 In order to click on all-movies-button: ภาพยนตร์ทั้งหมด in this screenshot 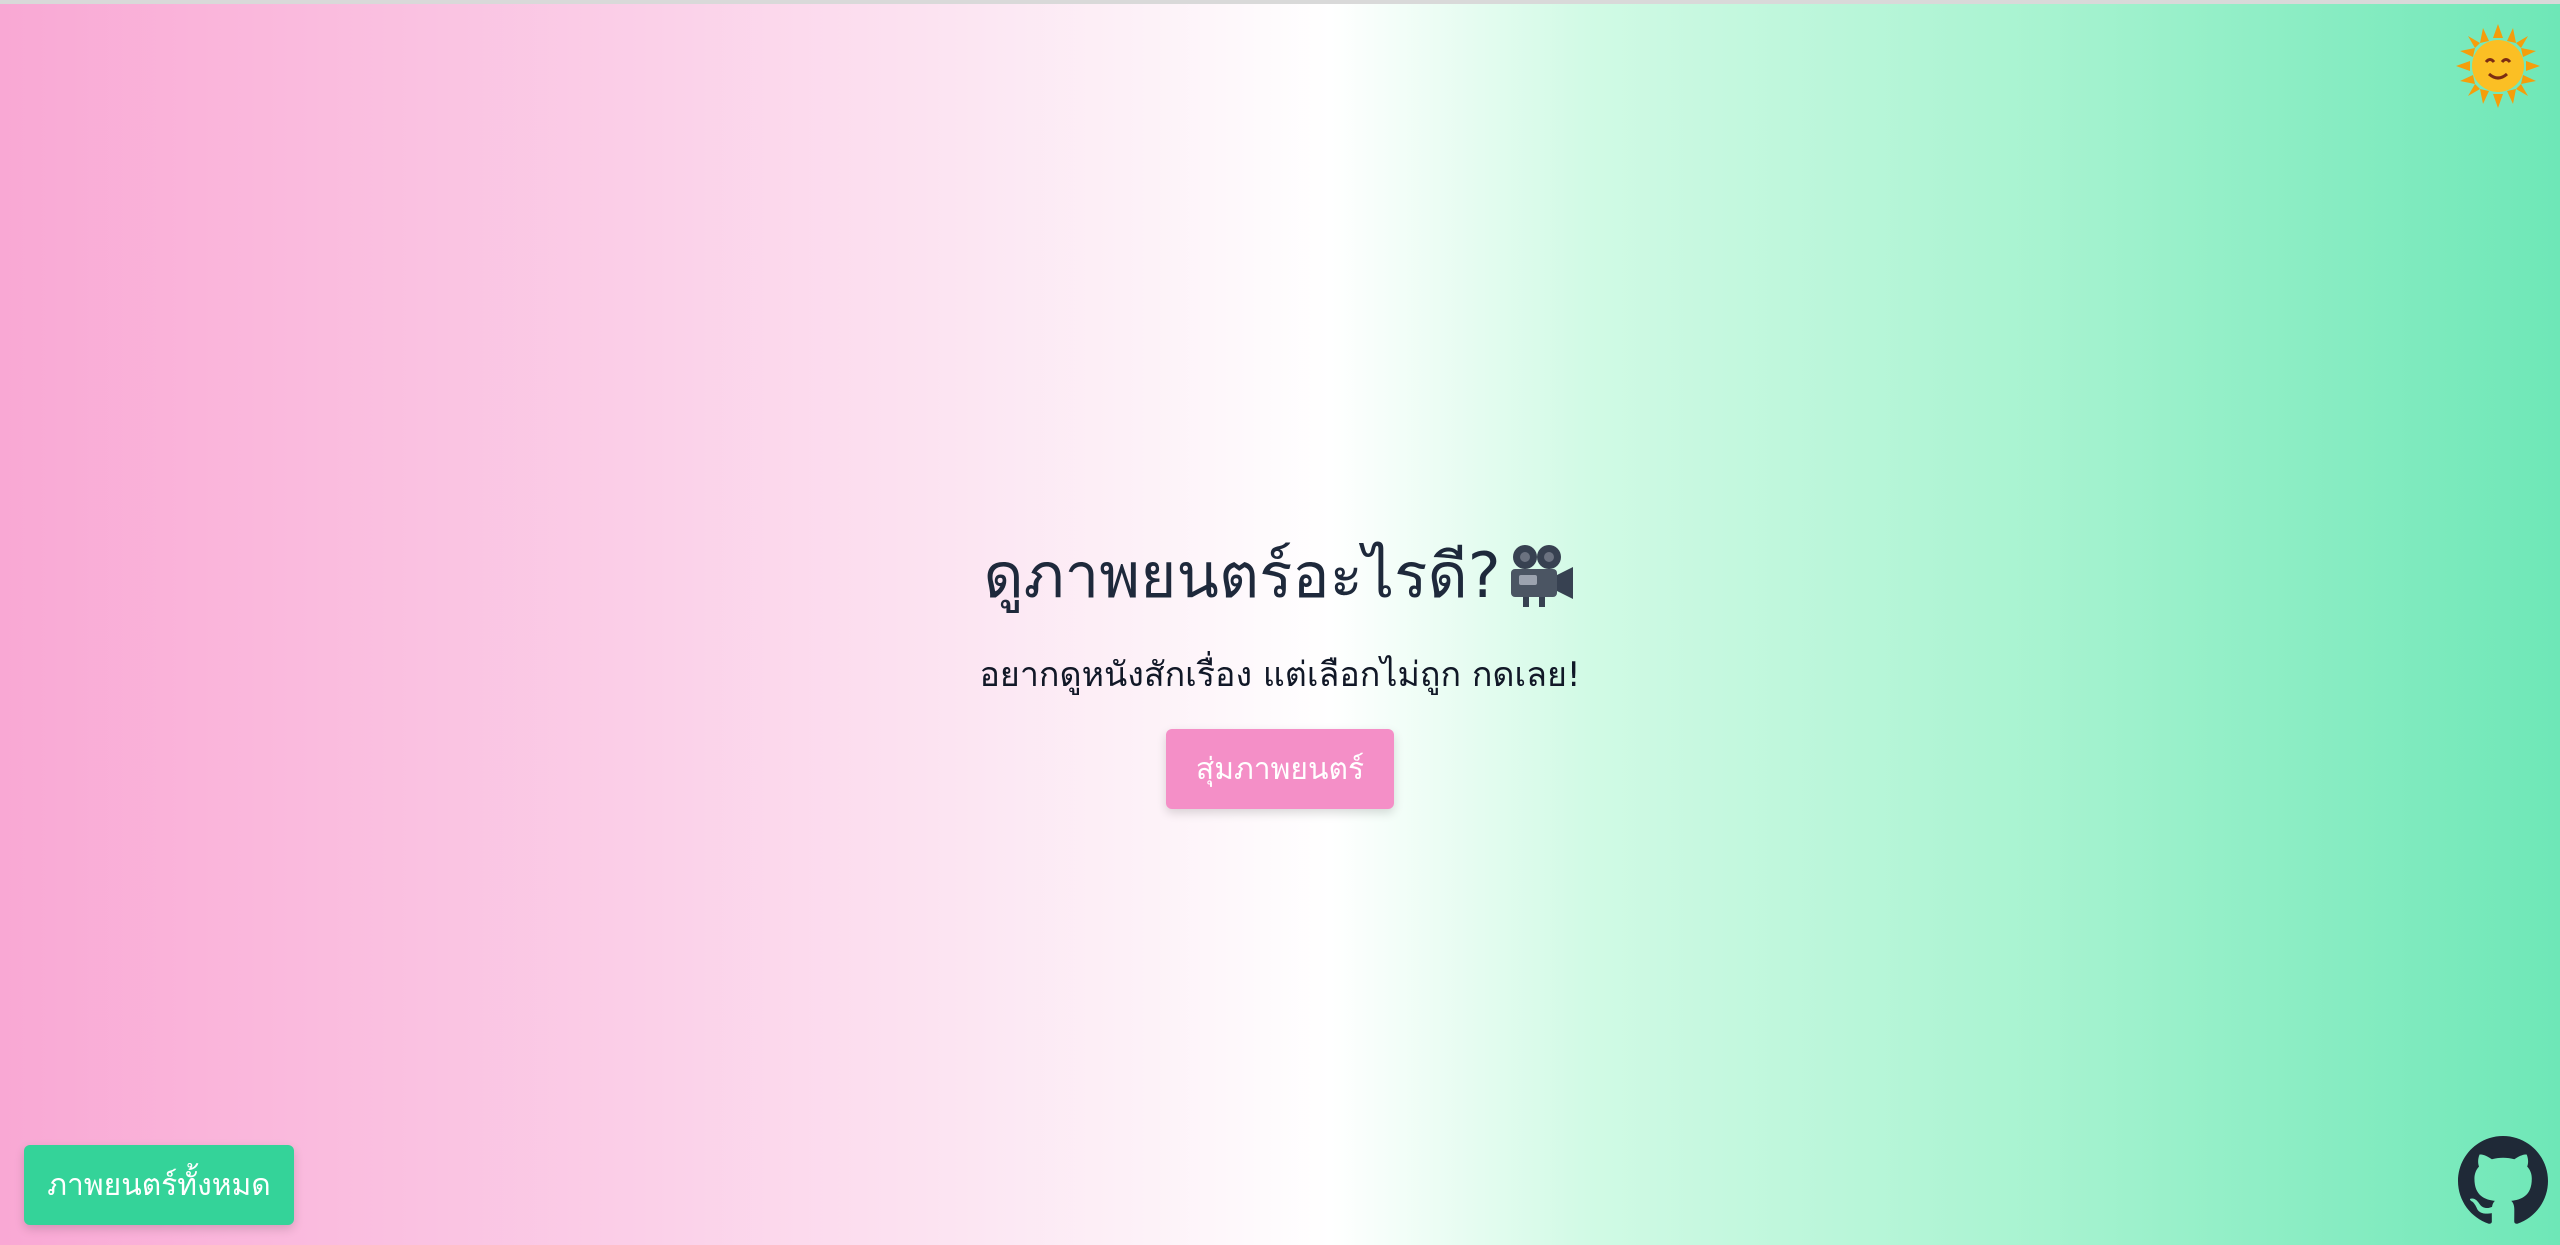, I will do `click(159, 1185)`.